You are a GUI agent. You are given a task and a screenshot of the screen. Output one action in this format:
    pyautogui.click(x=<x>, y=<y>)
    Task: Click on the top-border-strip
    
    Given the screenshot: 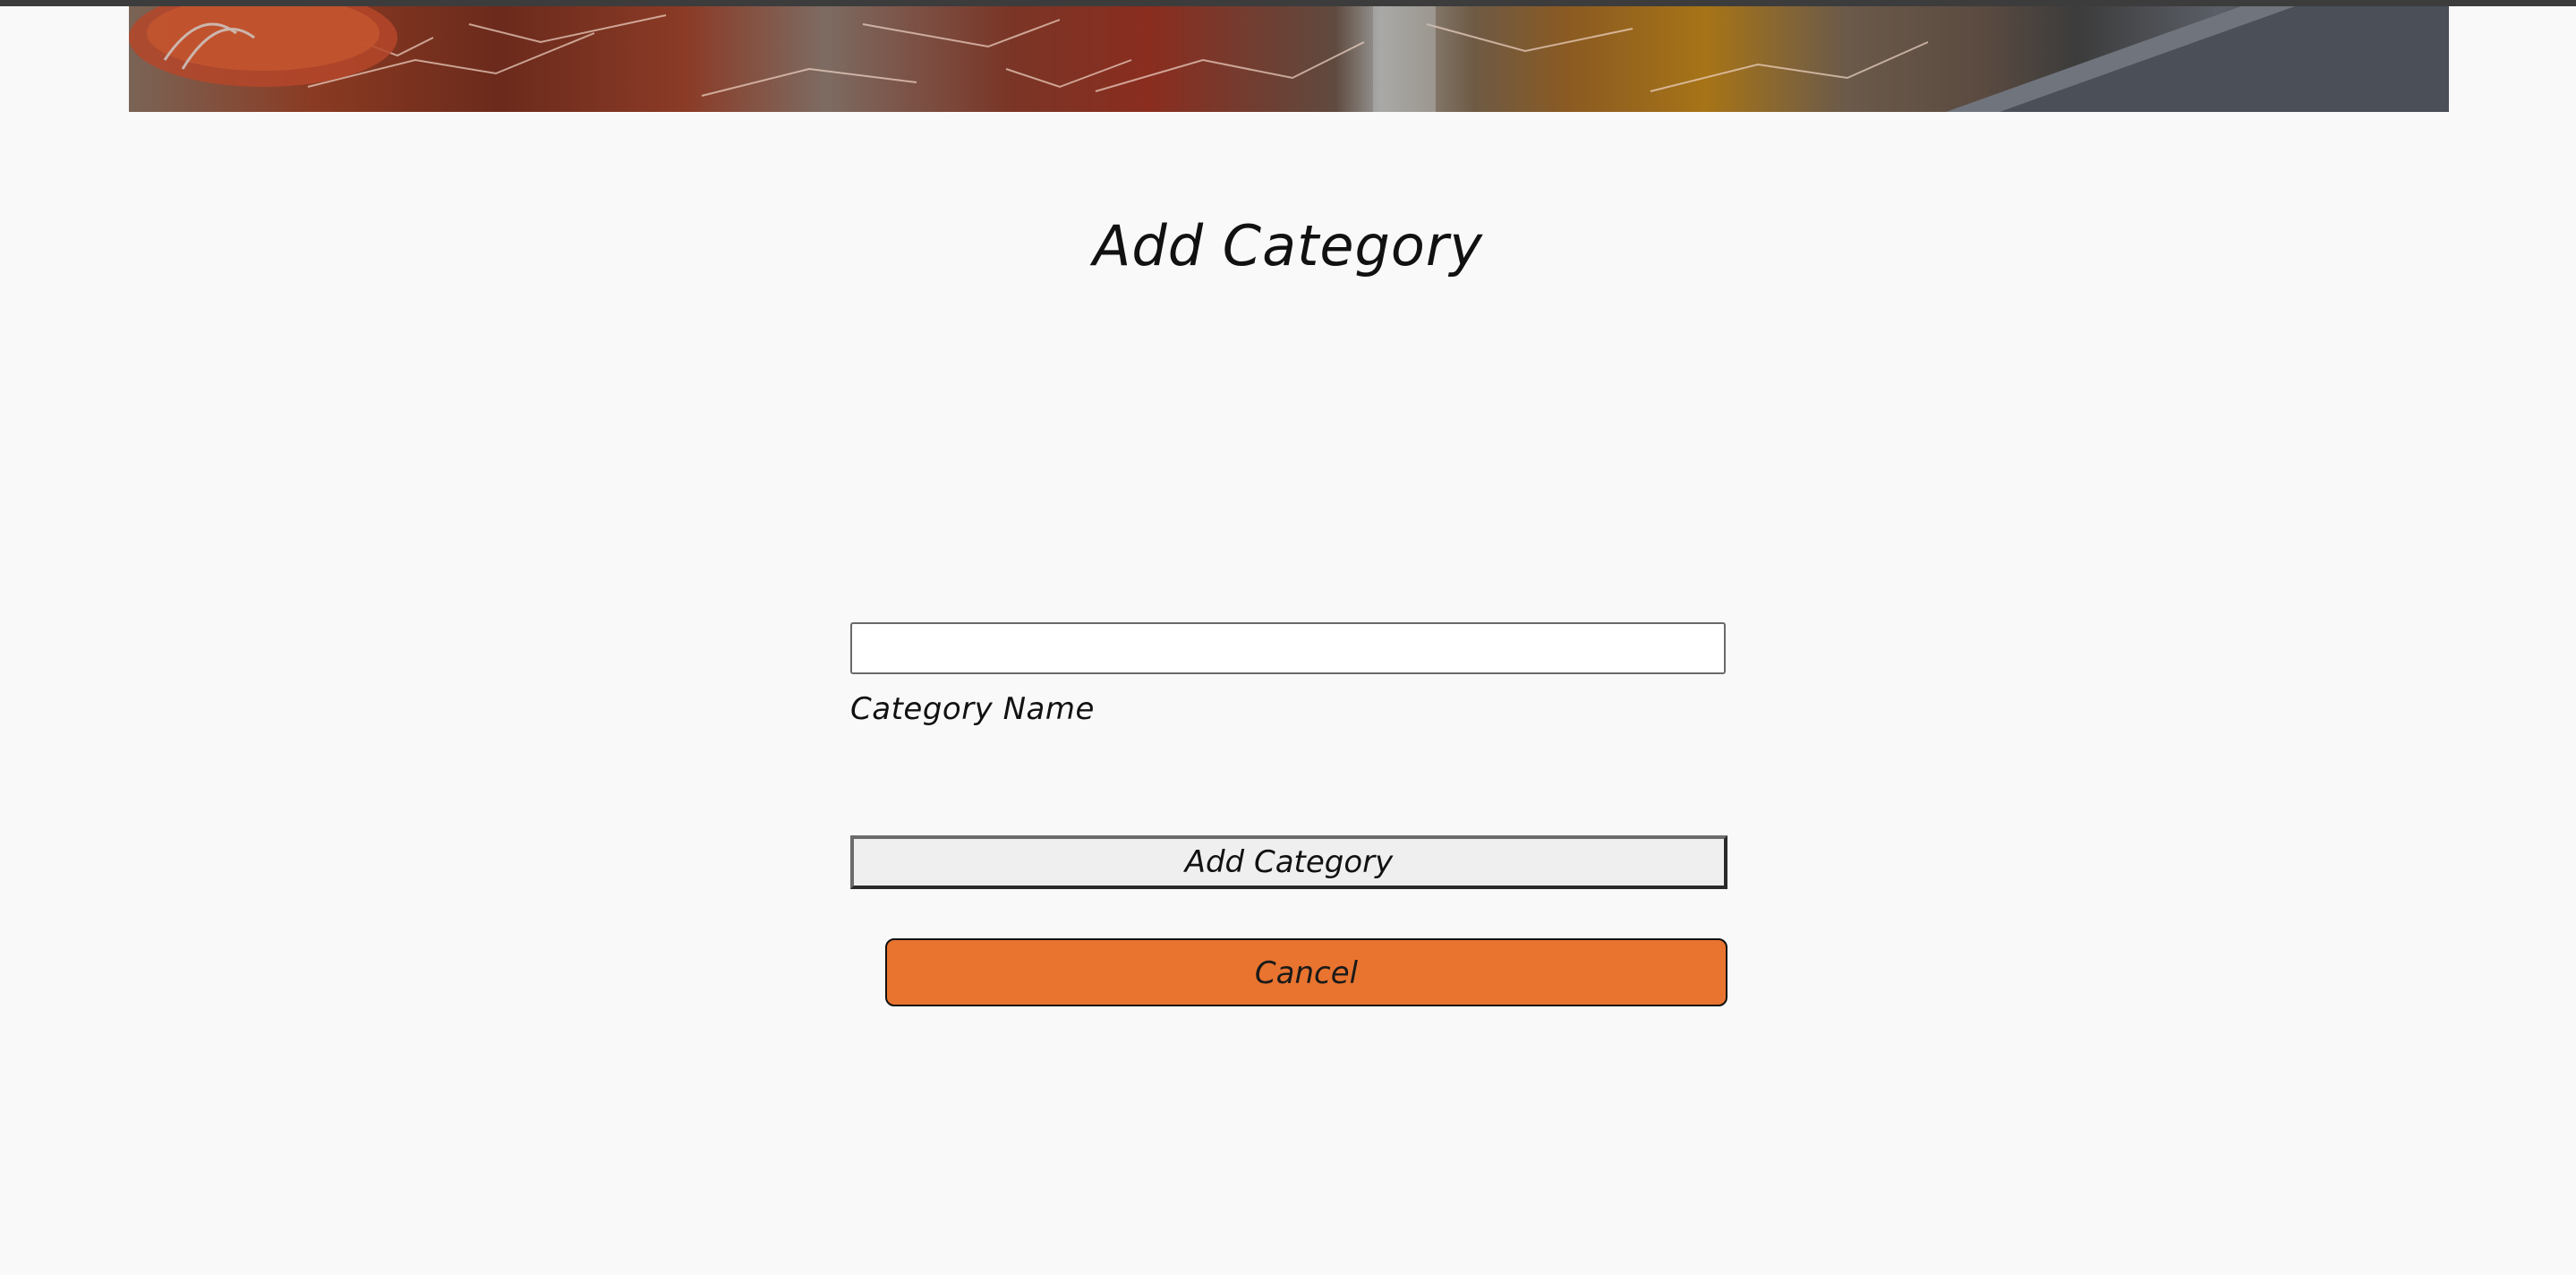 What is the action you would take?
    pyautogui.click(x=1288, y=3)
    